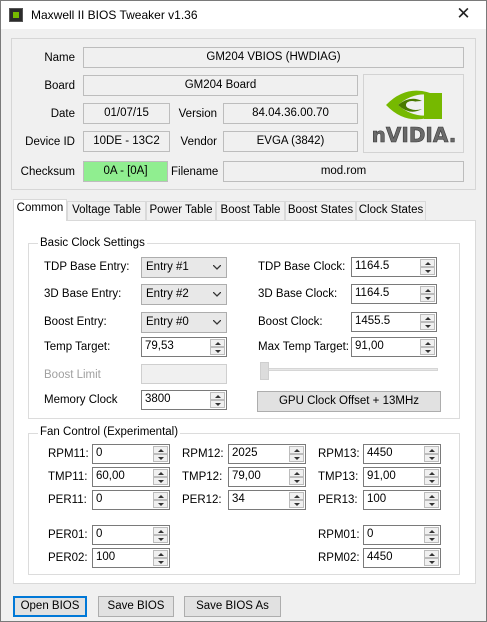 The image size is (487, 622). I want to click on name-field: GM204 VBIOS (HWDIAG), so click(273, 57).